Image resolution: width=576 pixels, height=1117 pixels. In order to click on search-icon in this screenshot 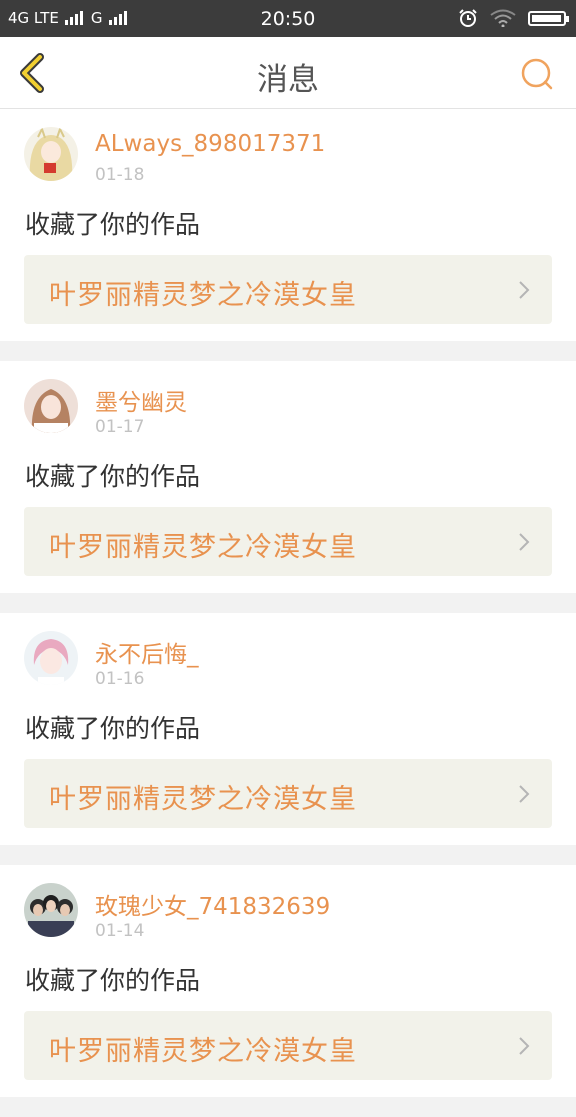, I will do `click(537, 74)`.